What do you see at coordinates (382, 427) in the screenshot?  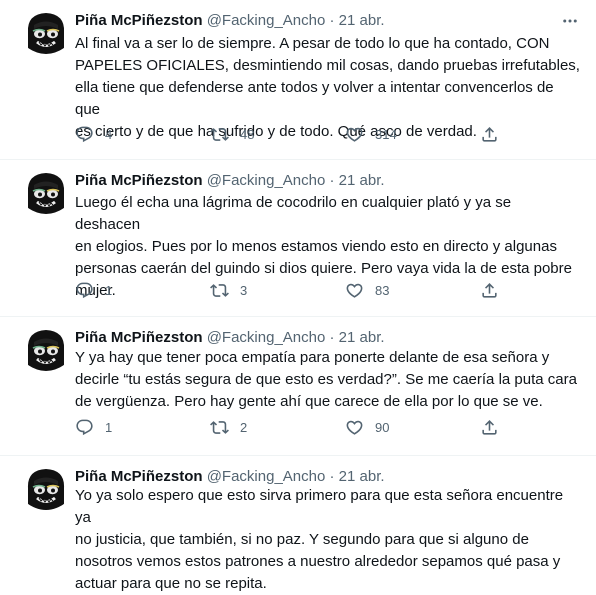 I see `like-count: 90` at bounding box center [382, 427].